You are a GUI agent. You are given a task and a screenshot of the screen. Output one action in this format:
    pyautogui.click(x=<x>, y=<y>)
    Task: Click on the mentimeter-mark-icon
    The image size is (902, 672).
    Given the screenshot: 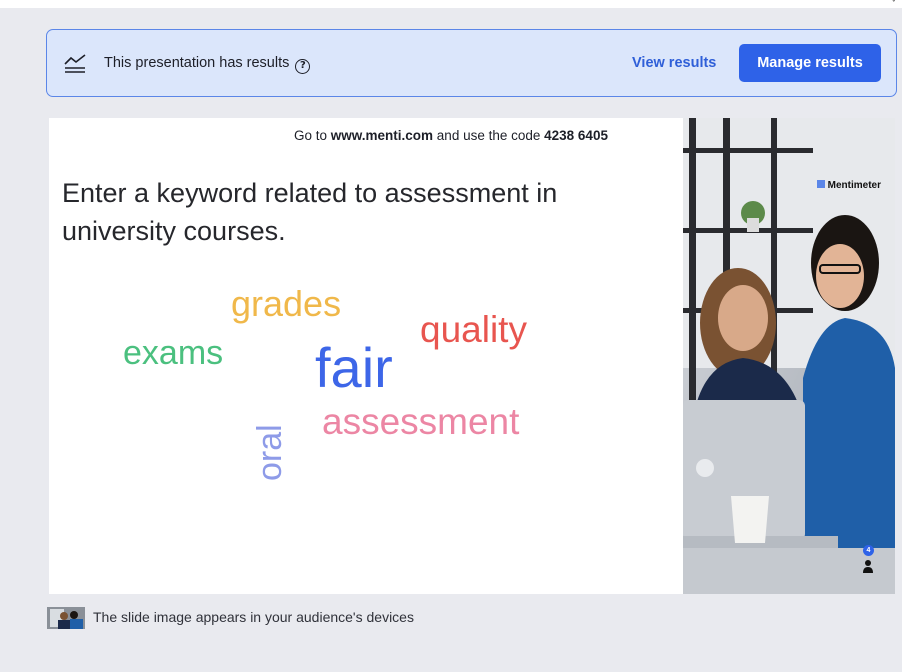 What is the action you would take?
    pyautogui.click(x=820, y=184)
    